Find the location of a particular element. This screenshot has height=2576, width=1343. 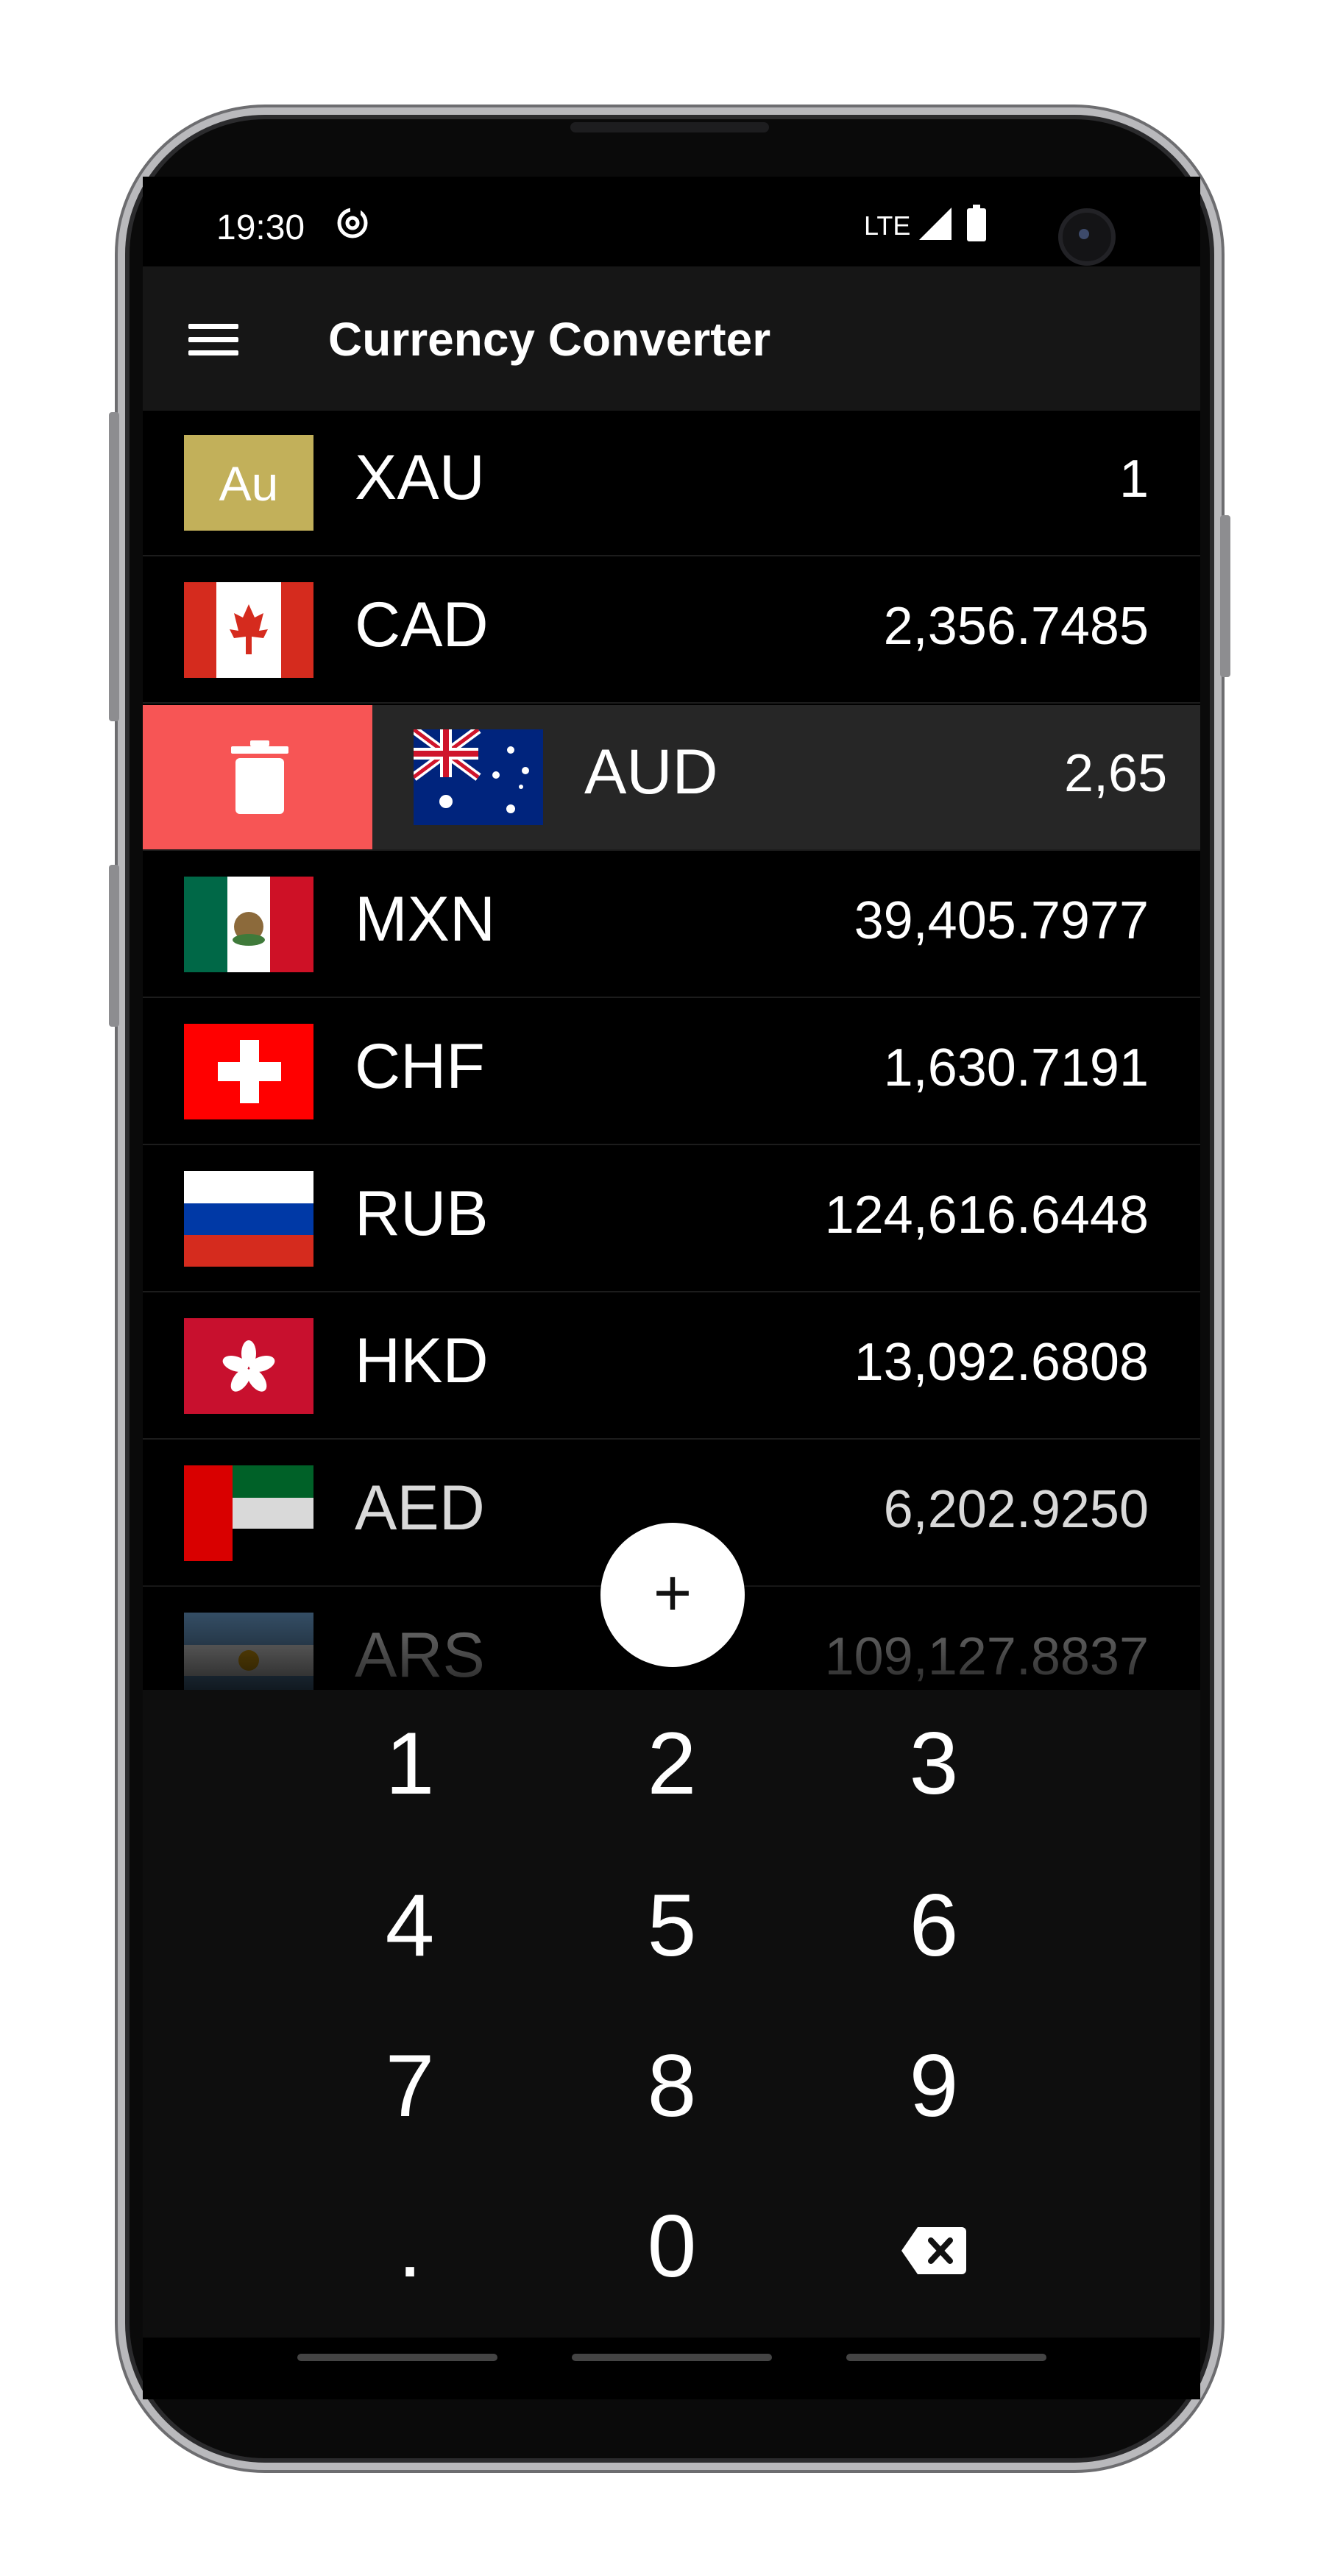

currency-row-rub: RUB 124,616.6448 is located at coordinates (671, 1219).